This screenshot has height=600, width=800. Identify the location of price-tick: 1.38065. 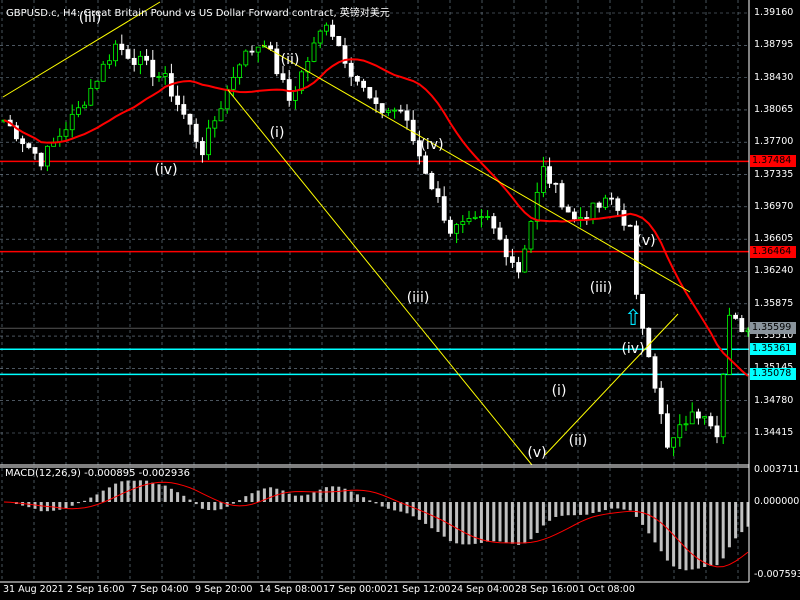
(774, 109).